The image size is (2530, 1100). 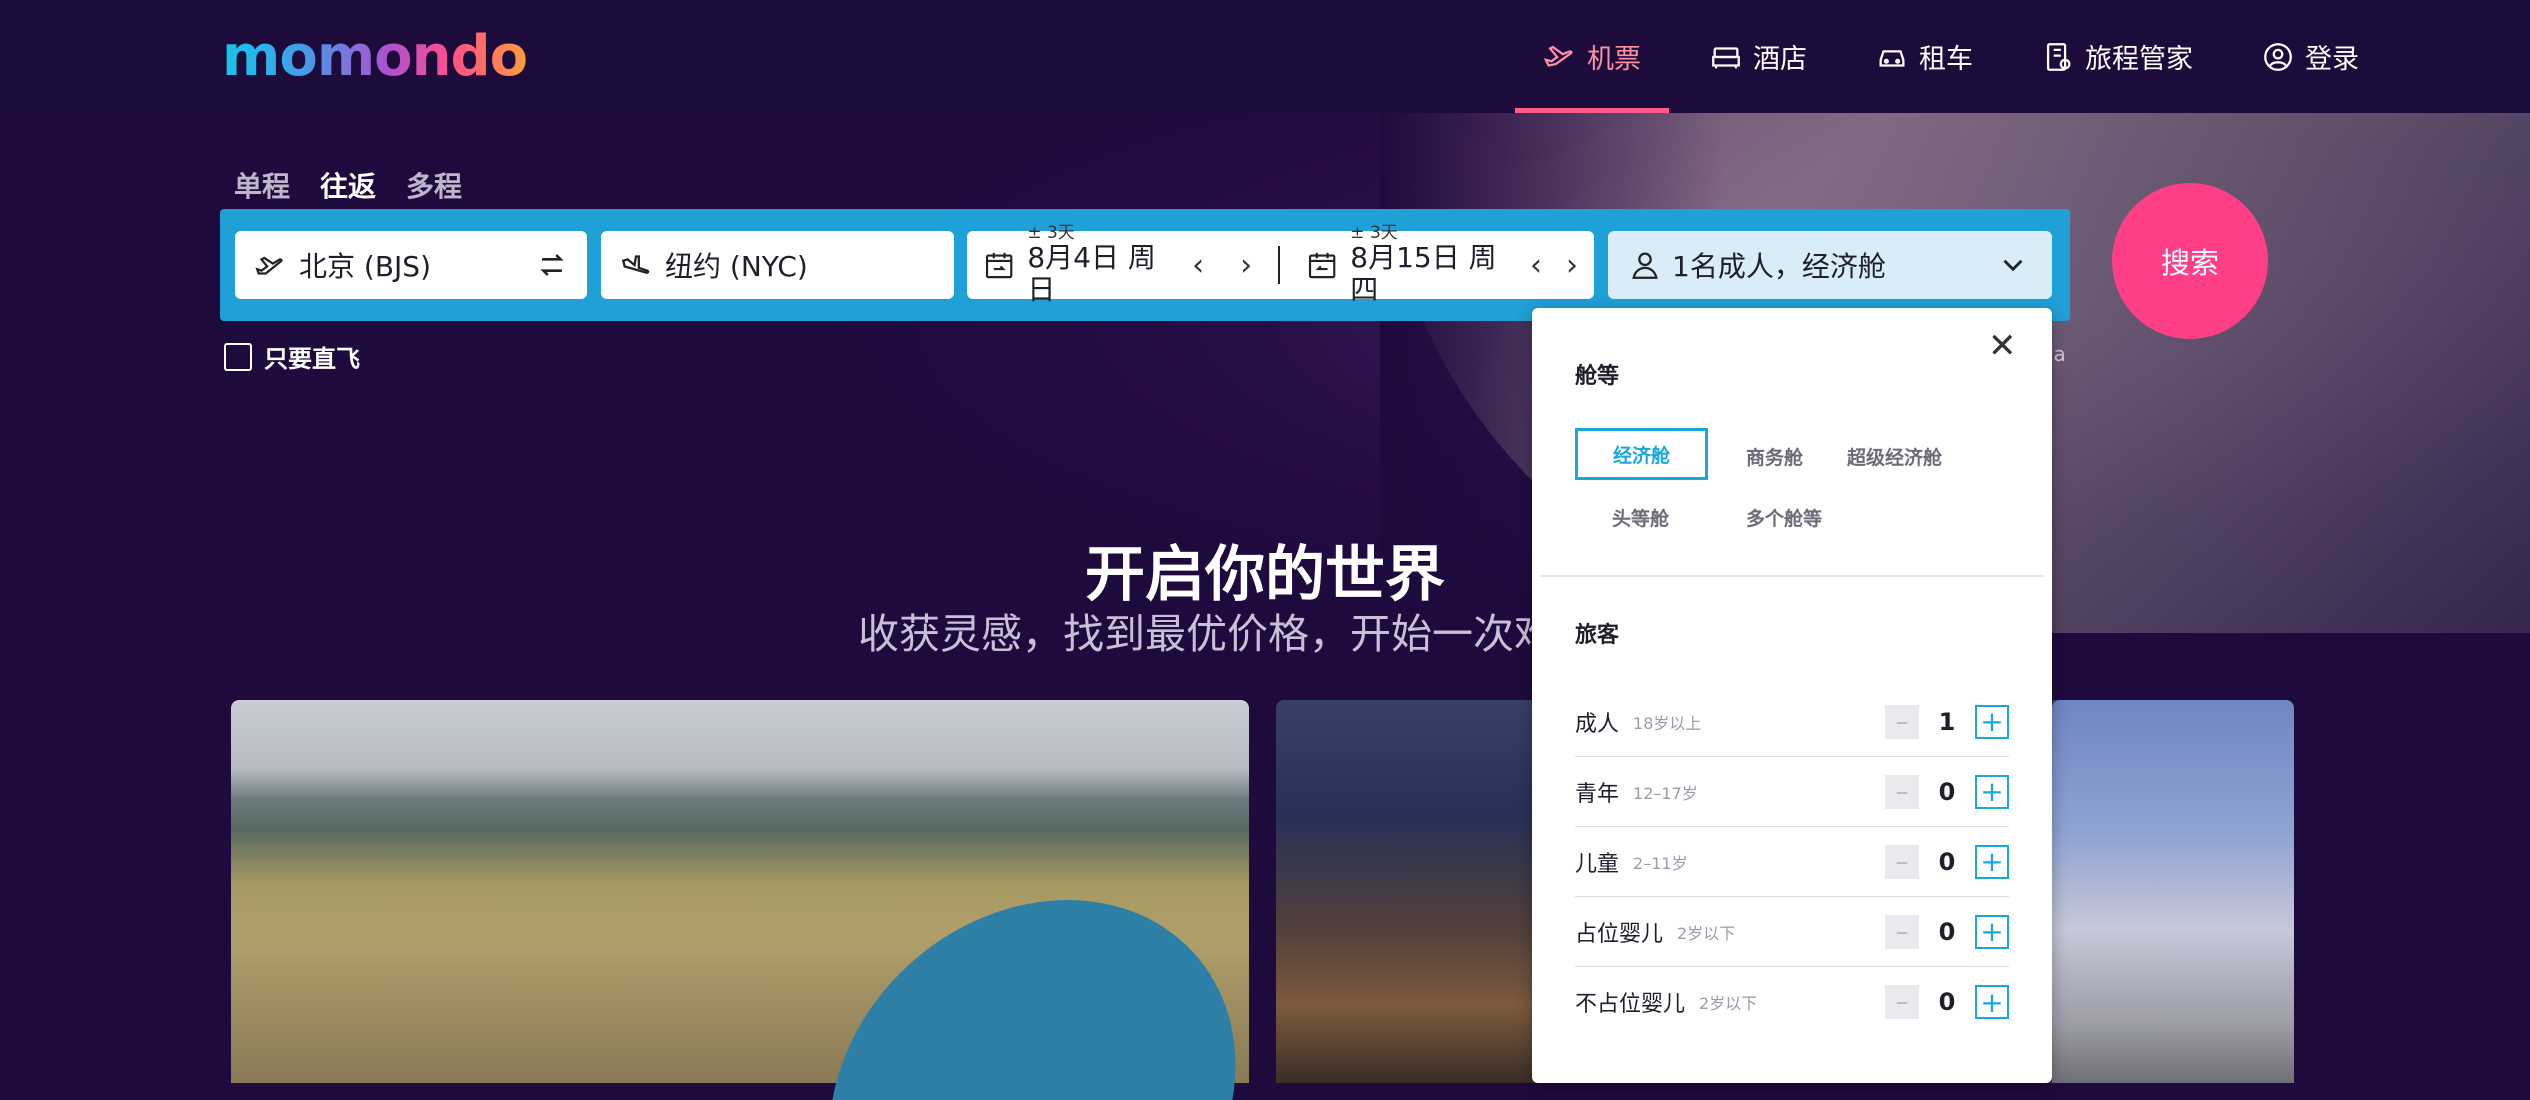 I want to click on search-button: 搜索, so click(x=2190, y=261).